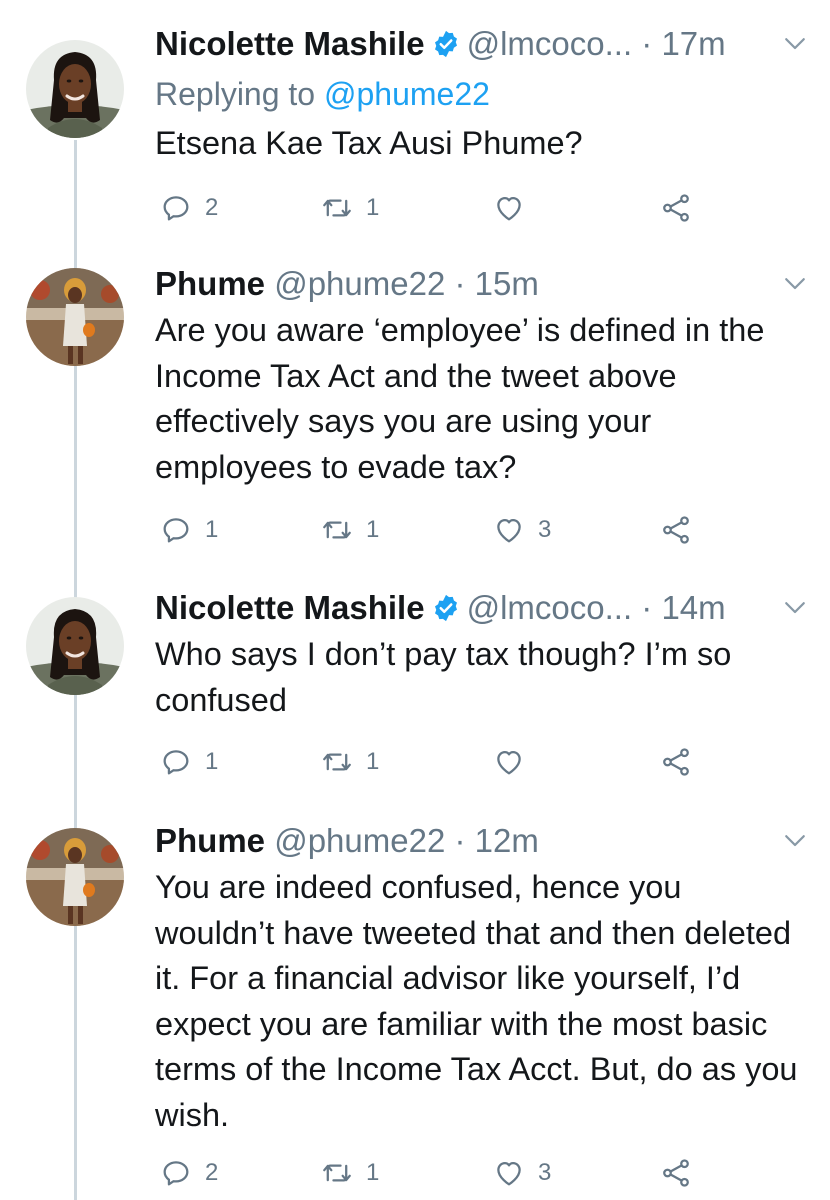 Image resolution: width=830 pixels, height=1200 pixels. I want to click on tweet-header: Phume @phume22 · 12m, so click(482, 843).